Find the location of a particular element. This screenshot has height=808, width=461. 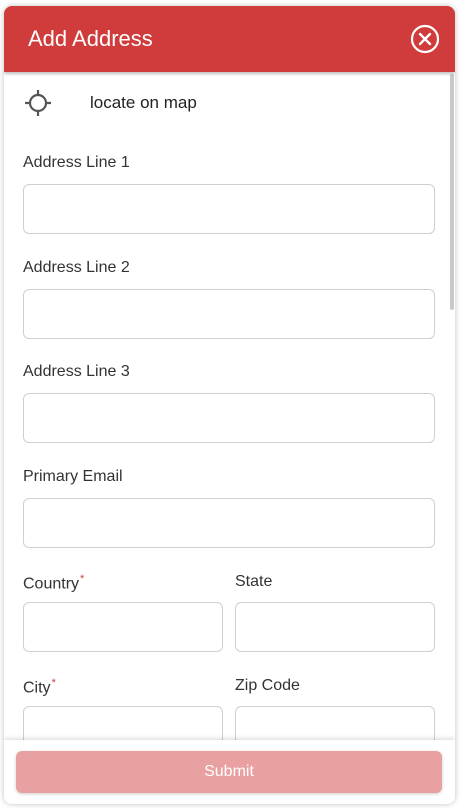

zip-code-label: Zip Code is located at coordinates (267, 685).